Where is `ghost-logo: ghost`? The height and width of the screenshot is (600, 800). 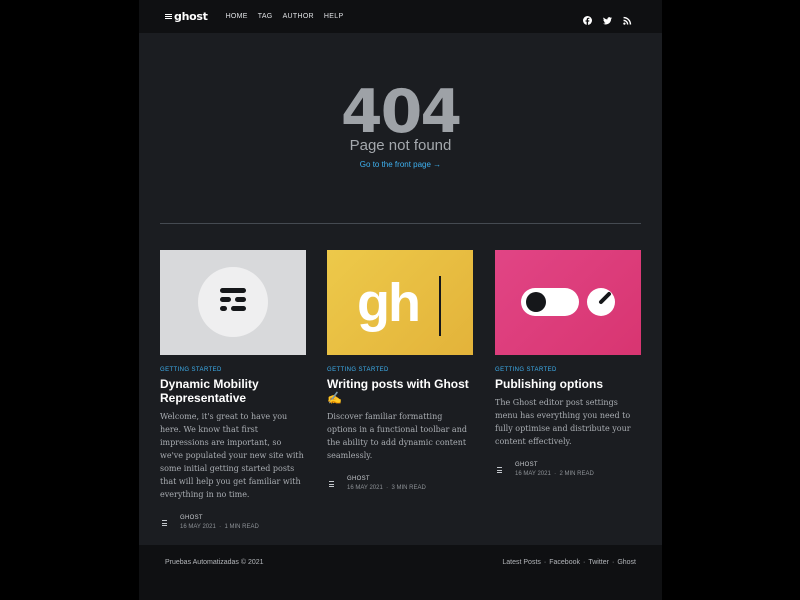
ghost-logo: ghost is located at coordinates (186, 16).